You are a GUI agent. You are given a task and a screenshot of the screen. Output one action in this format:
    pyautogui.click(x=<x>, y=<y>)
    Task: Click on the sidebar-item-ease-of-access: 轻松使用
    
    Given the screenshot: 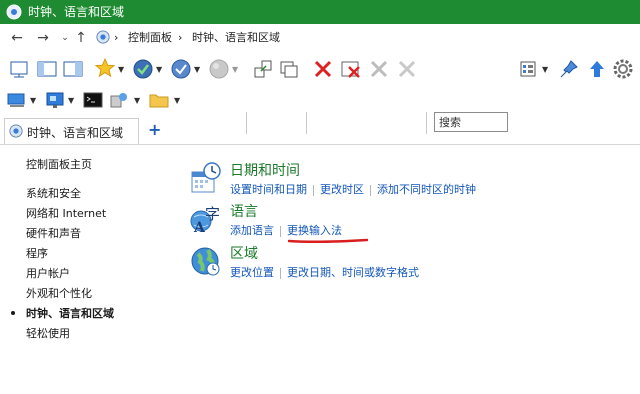 What is the action you would take?
    pyautogui.click(x=48, y=333)
    